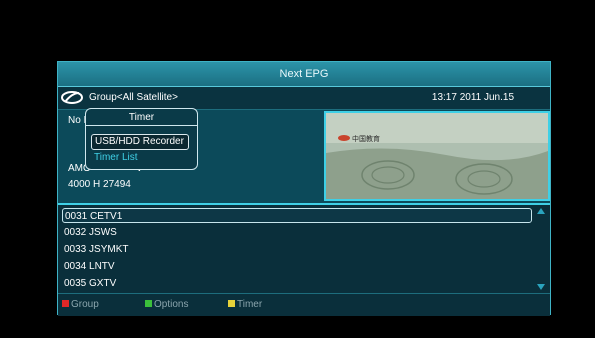  What do you see at coordinates (77, 120) in the screenshot?
I see `program-info-line: No I` at bounding box center [77, 120].